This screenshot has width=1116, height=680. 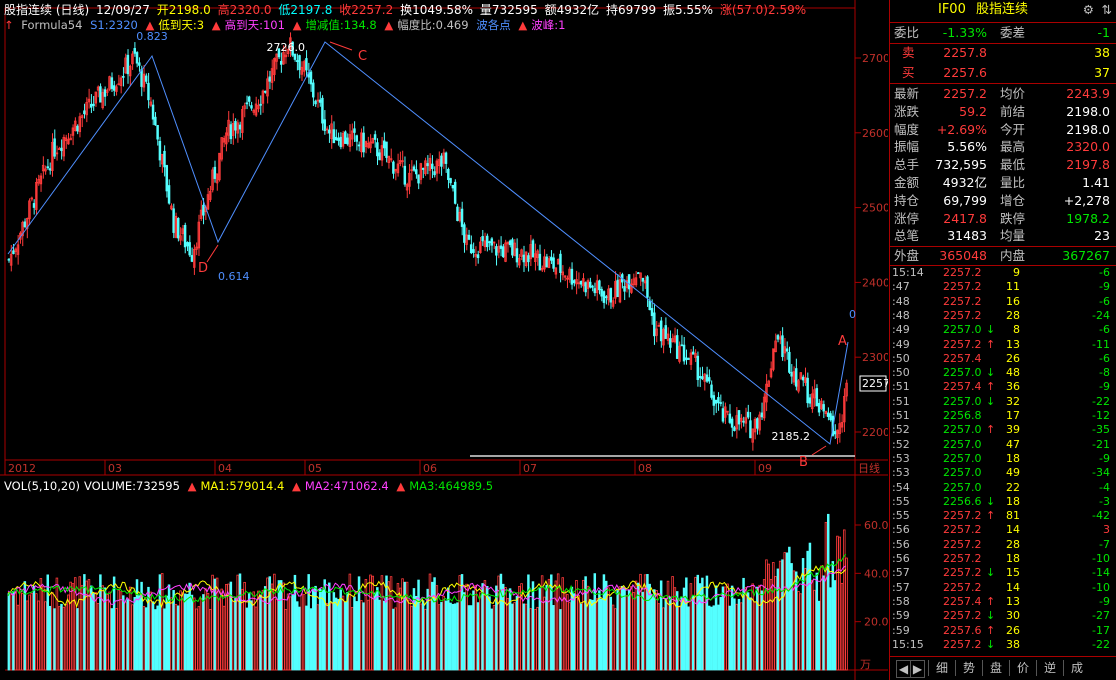 I want to click on indicator-name: Formula54, so click(x=51, y=25).